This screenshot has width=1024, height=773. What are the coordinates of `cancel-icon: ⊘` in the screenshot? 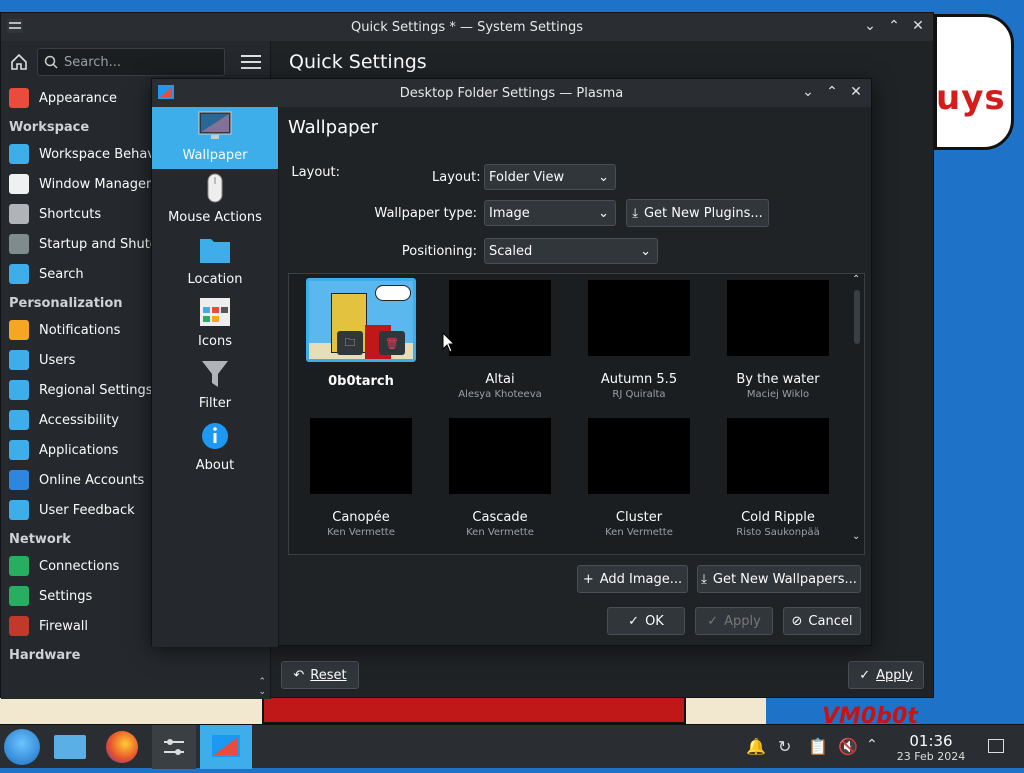 It's located at (797, 621).